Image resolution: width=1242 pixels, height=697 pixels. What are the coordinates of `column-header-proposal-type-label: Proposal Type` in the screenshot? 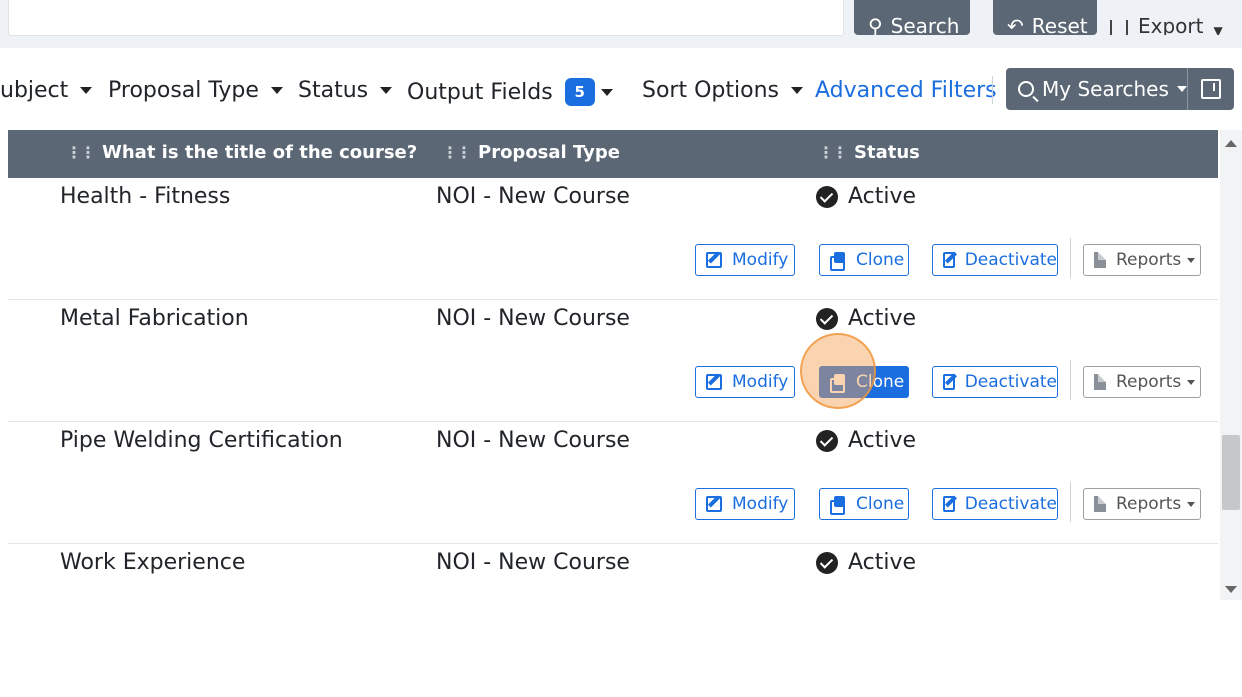 It's located at (549, 152).